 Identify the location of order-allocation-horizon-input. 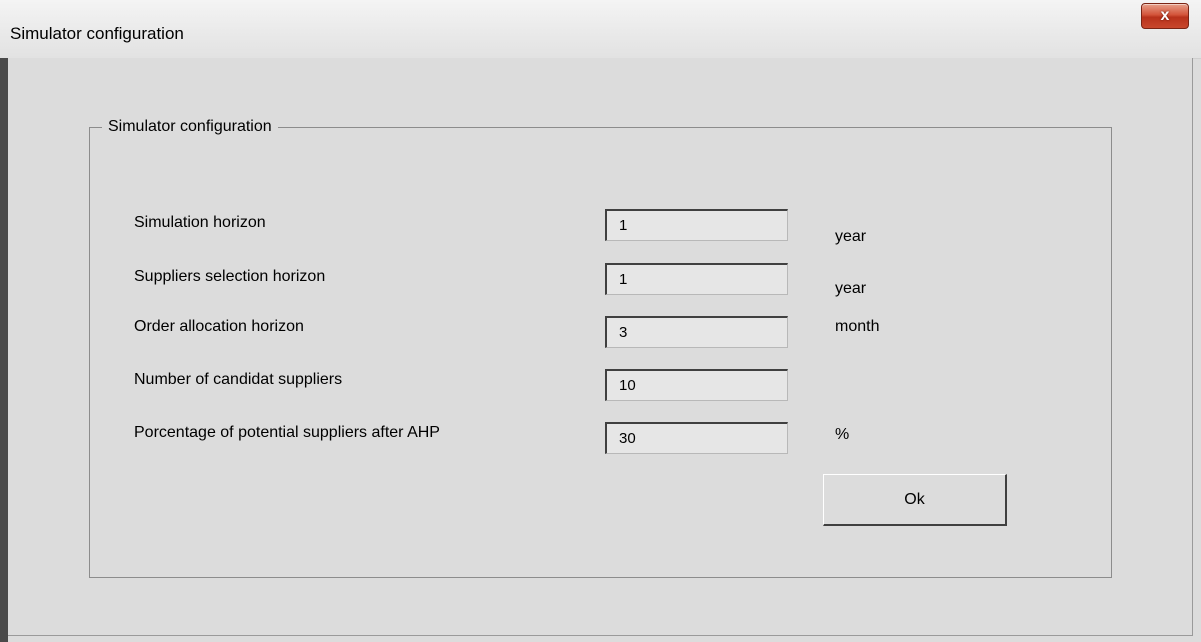
(696, 332).